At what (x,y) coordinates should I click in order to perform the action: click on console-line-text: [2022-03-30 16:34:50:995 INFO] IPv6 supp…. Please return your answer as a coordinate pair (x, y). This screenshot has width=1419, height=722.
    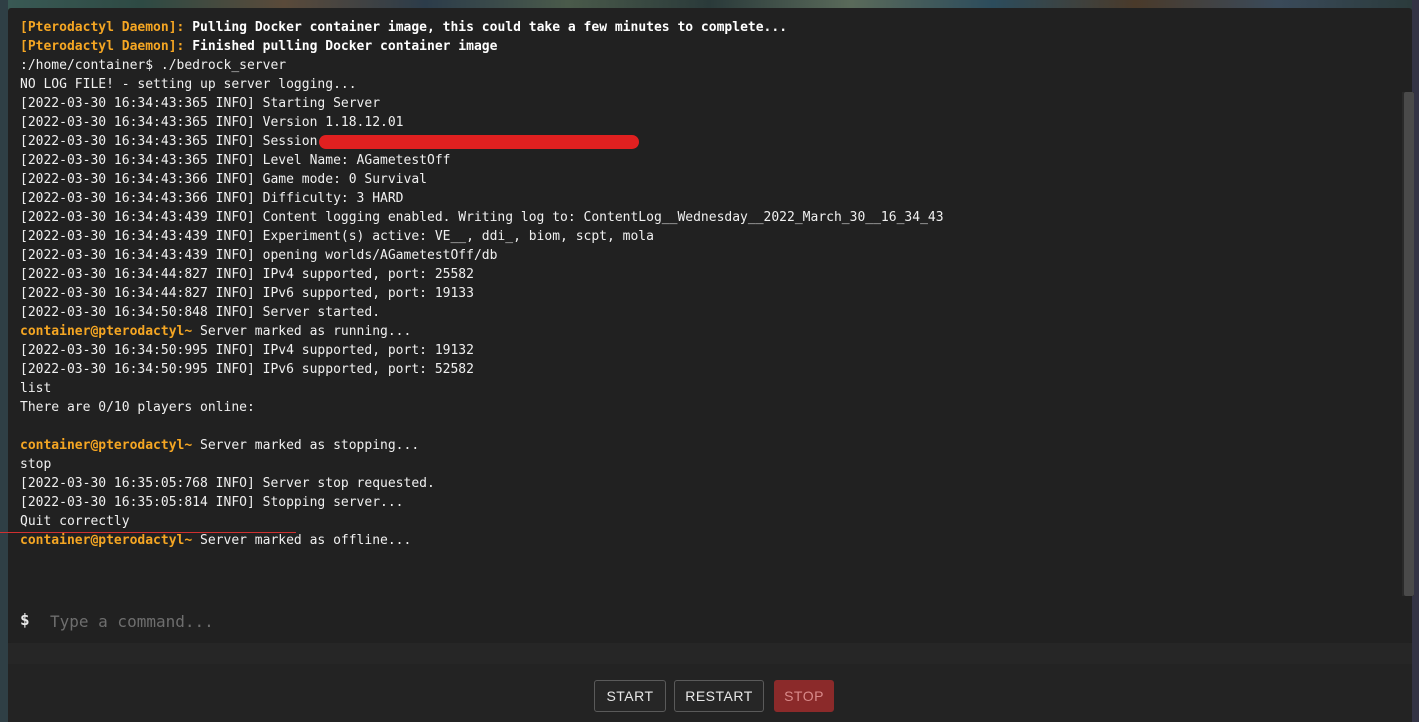
    Looking at the image, I should click on (247, 369).